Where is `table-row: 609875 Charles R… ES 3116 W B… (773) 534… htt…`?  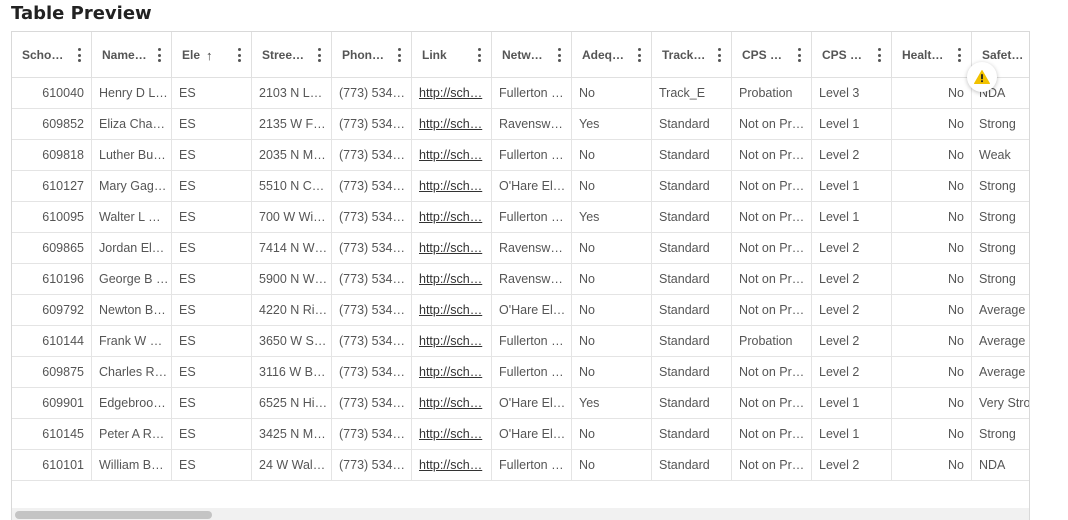 table-row: 609875 Charles R… ES 3116 W B… (773) 534… htt… is located at coordinates (520, 372).